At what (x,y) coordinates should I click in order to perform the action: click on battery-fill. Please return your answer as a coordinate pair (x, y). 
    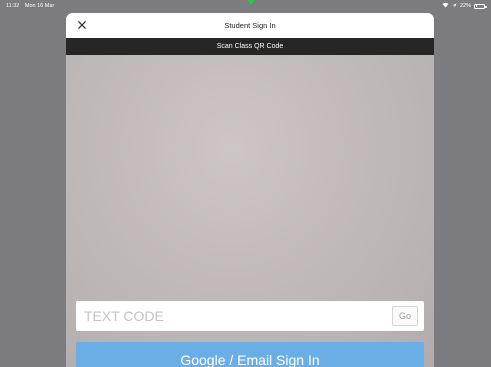
    Looking at the image, I should click on (476, 6).